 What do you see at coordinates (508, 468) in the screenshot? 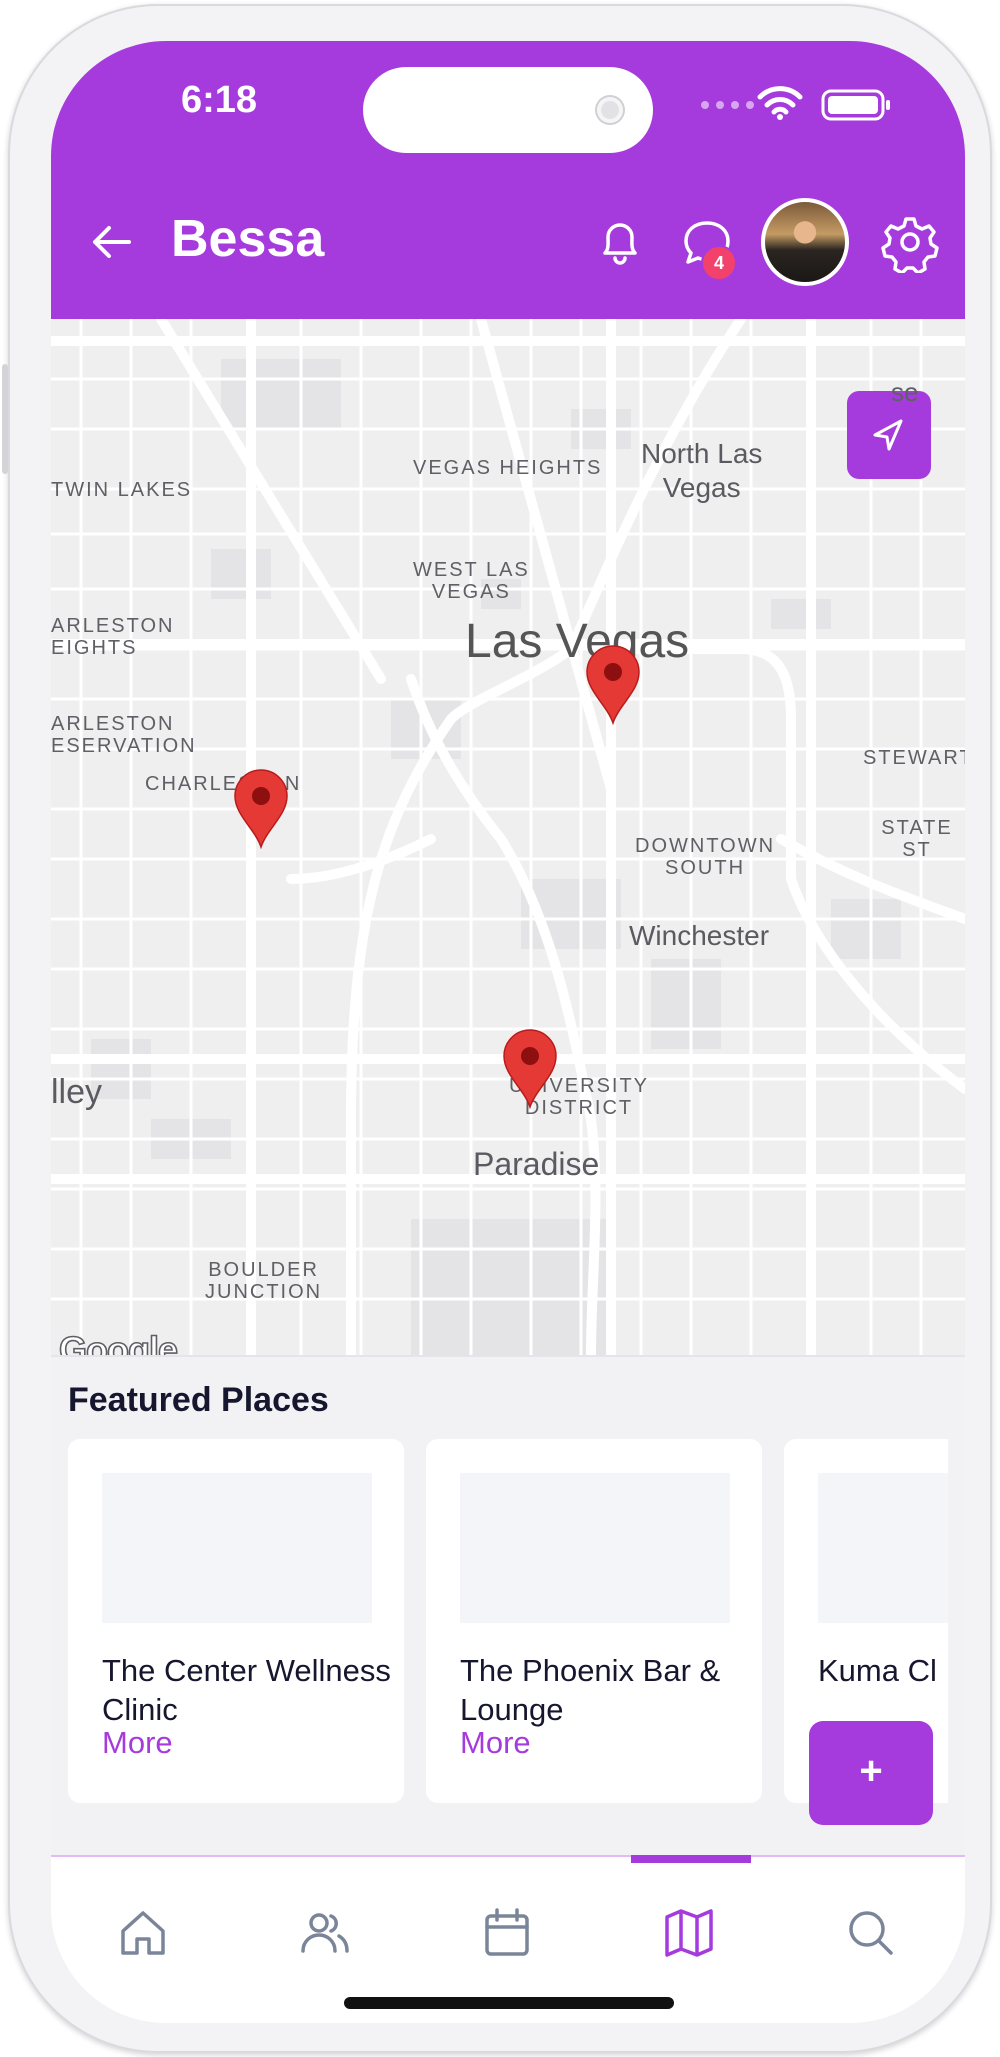
I see `map-label-vegas-heights: VEGAS HEIGHTS` at bounding box center [508, 468].